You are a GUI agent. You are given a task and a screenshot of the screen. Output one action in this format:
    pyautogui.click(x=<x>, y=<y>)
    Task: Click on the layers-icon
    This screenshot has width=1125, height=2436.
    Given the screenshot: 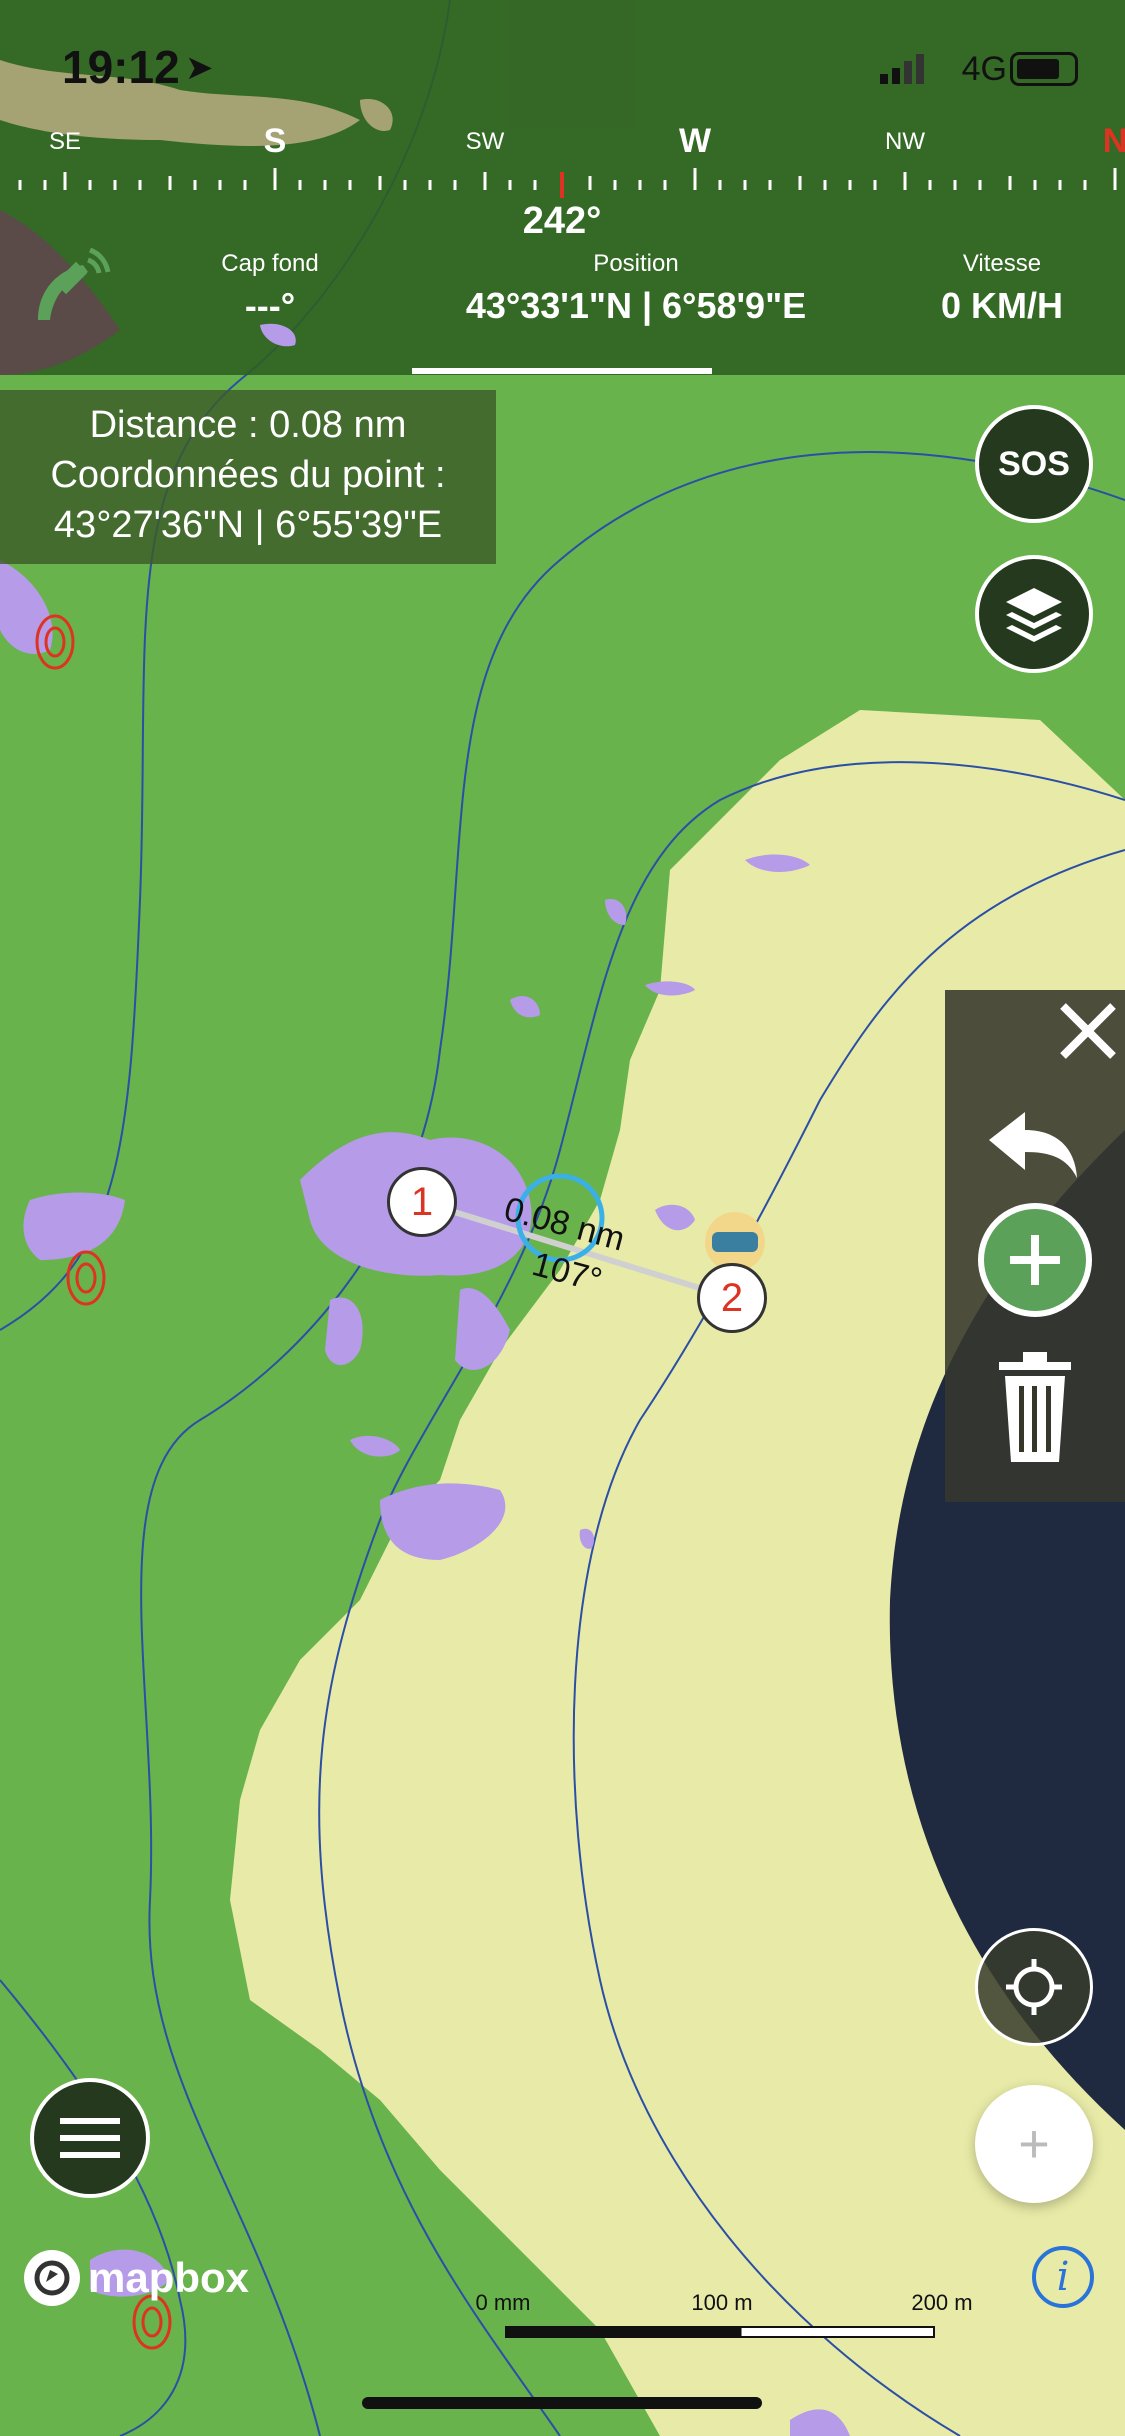 What is the action you would take?
    pyautogui.click(x=1034, y=615)
    